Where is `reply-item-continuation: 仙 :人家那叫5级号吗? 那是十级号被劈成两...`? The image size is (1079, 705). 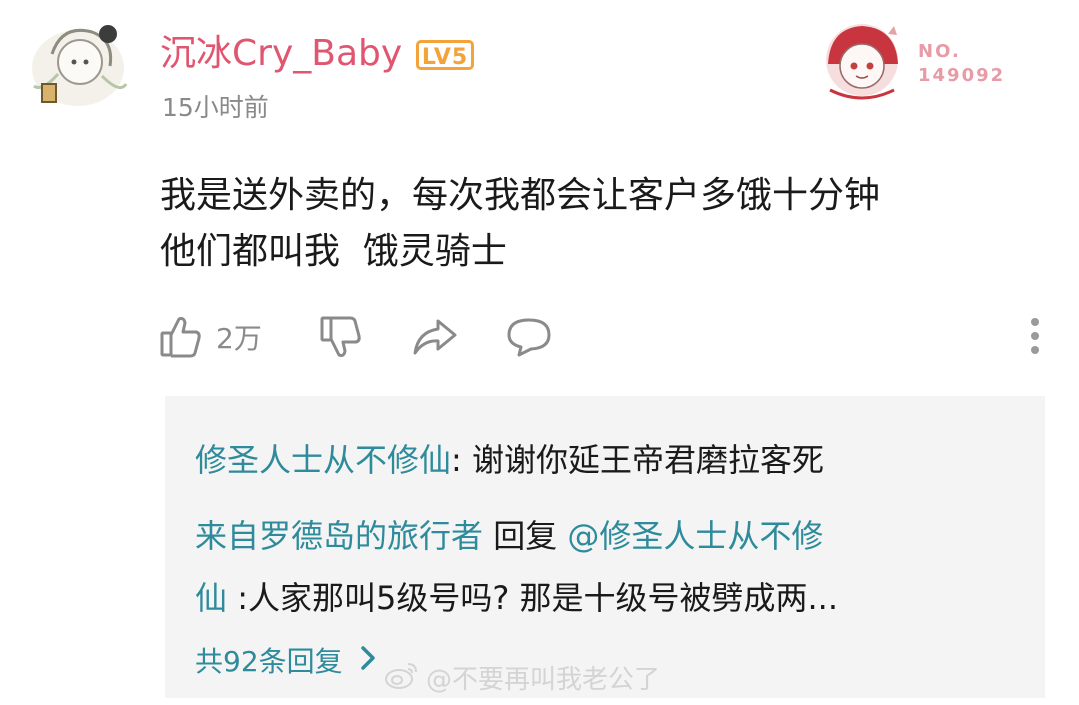 reply-item-continuation: 仙 :人家那叫5级号吗? 那是十级号被劈成两... is located at coordinates (516, 598).